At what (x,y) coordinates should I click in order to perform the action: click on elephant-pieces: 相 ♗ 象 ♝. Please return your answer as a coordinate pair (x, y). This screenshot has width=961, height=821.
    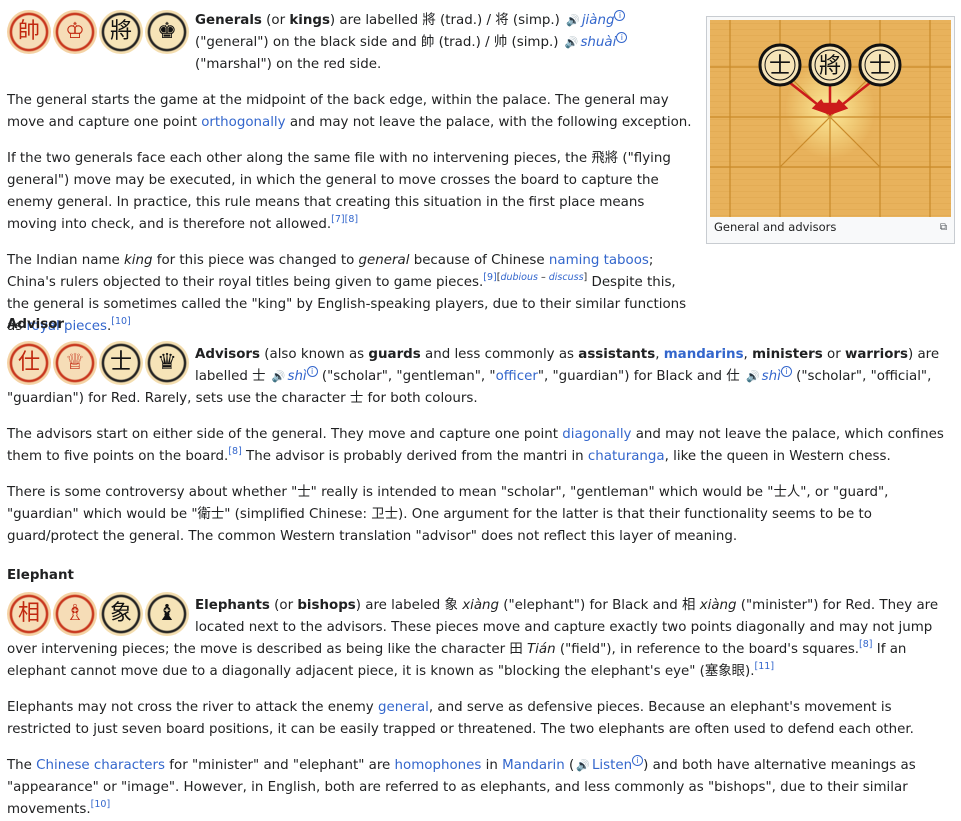
    Looking at the image, I should click on (98, 614).